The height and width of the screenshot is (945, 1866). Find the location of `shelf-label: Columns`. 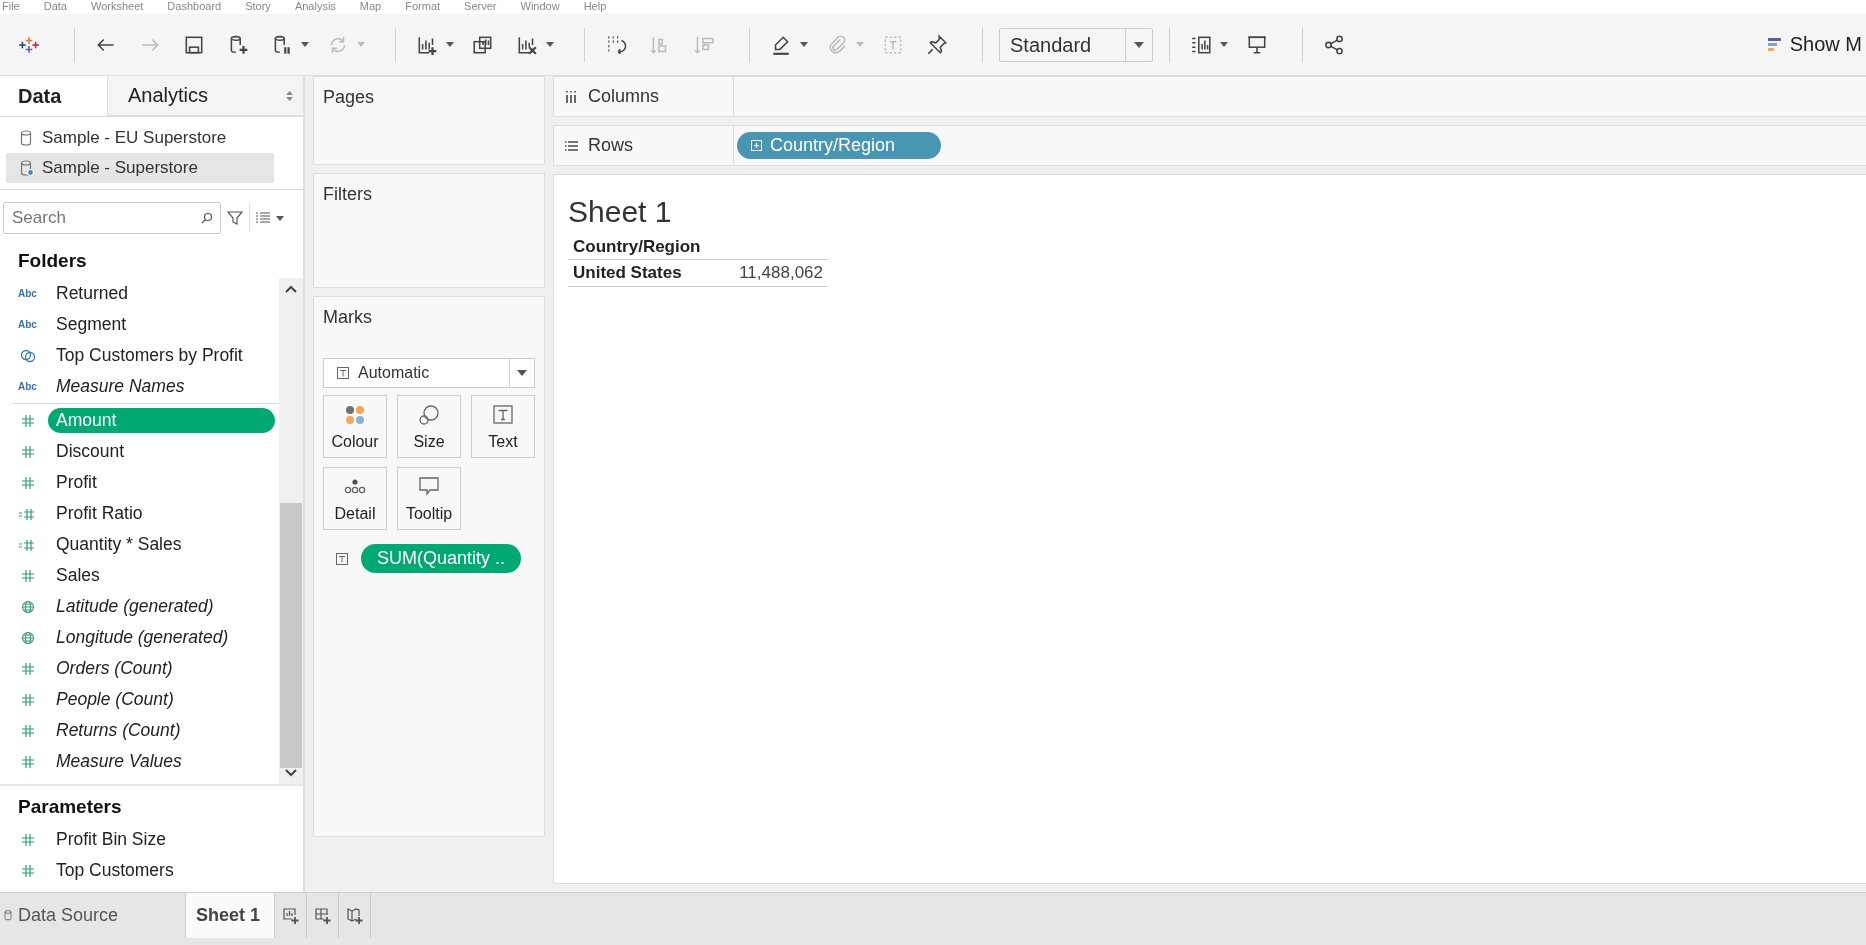

shelf-label: Columns is located at coordinates (624, 96).